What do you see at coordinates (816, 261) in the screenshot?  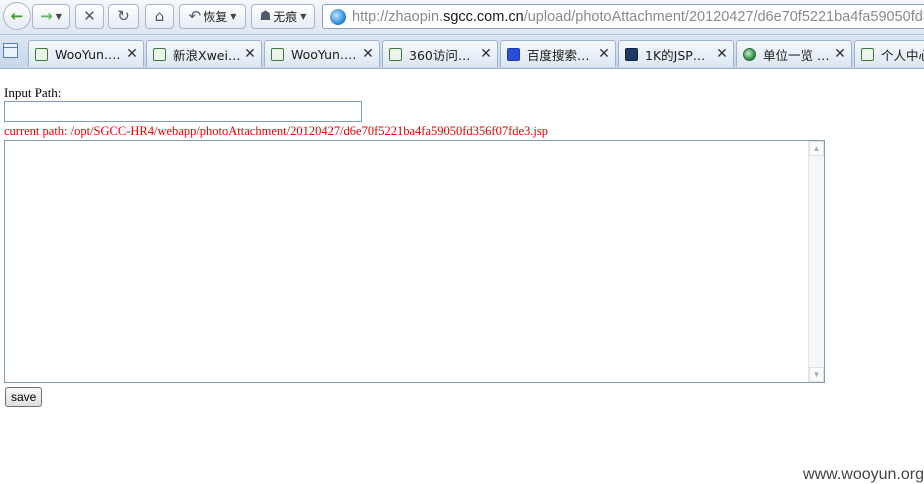 I see `editor-scrollbar: ▲ ▼` at bounding box center [816, 261].